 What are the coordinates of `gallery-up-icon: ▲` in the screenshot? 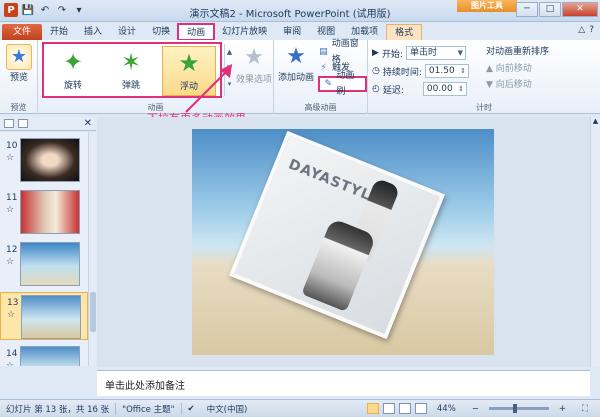 It's located at (229, 52).